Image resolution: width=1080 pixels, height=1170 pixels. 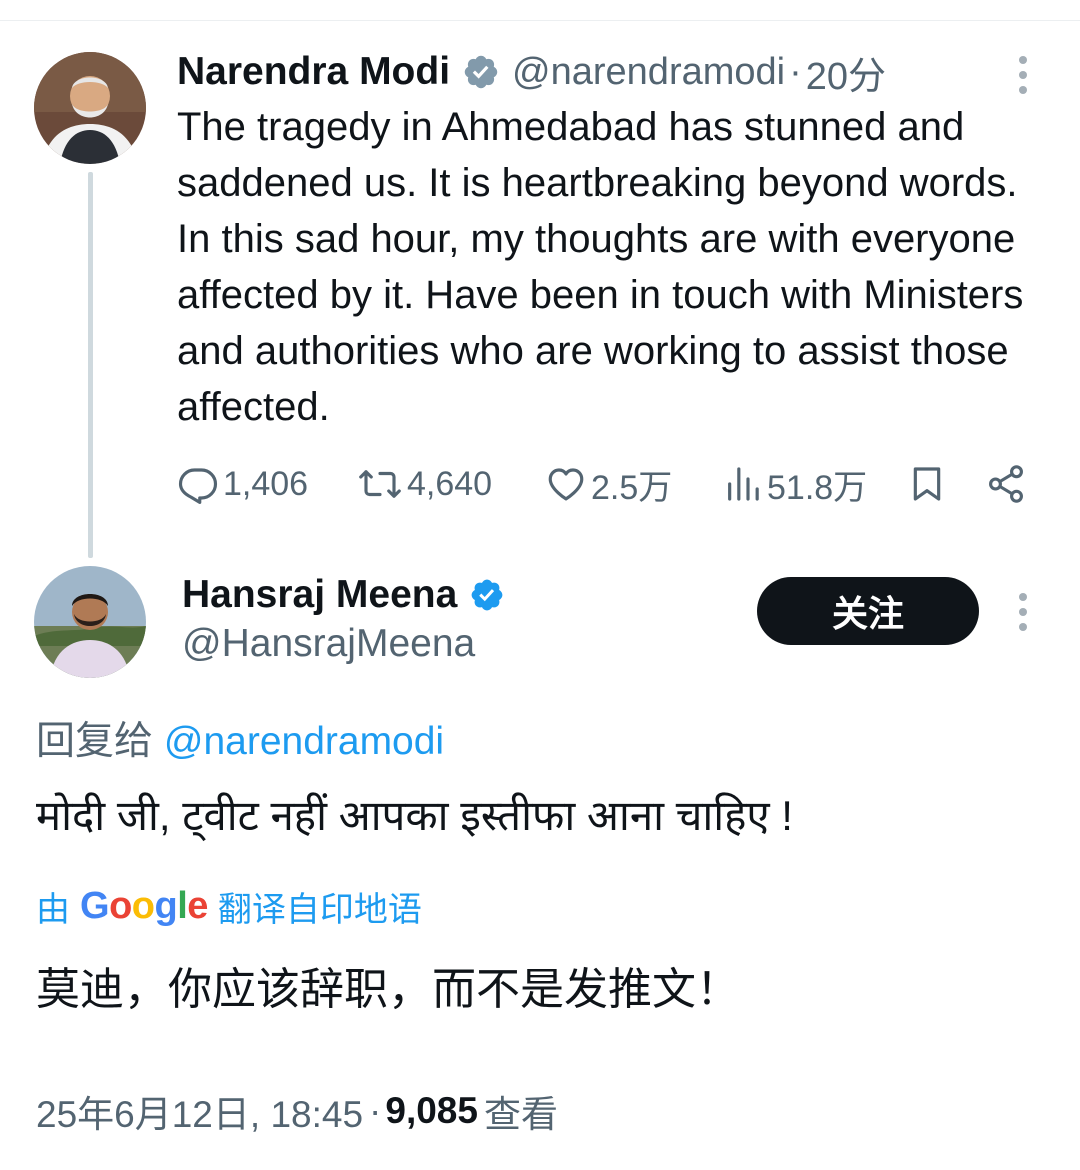 I want to click on reply-author-handle: @HansrajMeena, so click(x=328, y=644).